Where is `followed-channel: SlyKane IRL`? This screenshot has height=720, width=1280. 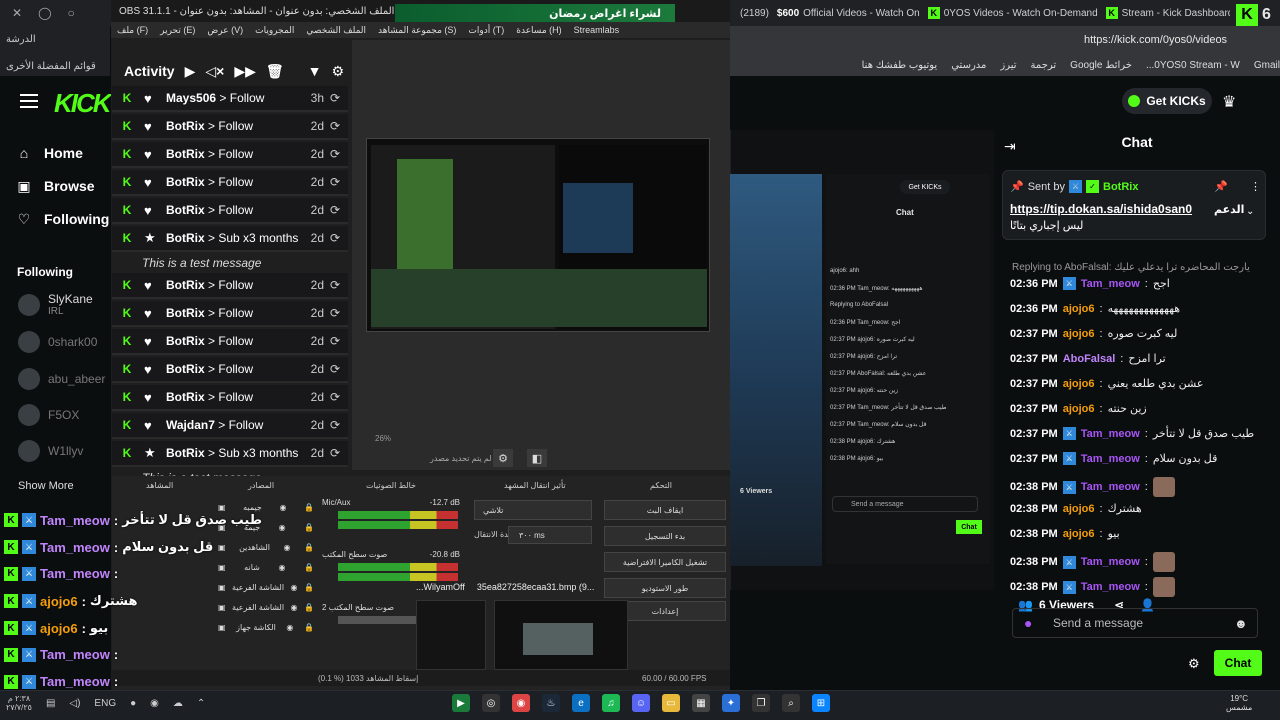 followed-channel: SlyKane IRL is located at coordinates (55, 304).